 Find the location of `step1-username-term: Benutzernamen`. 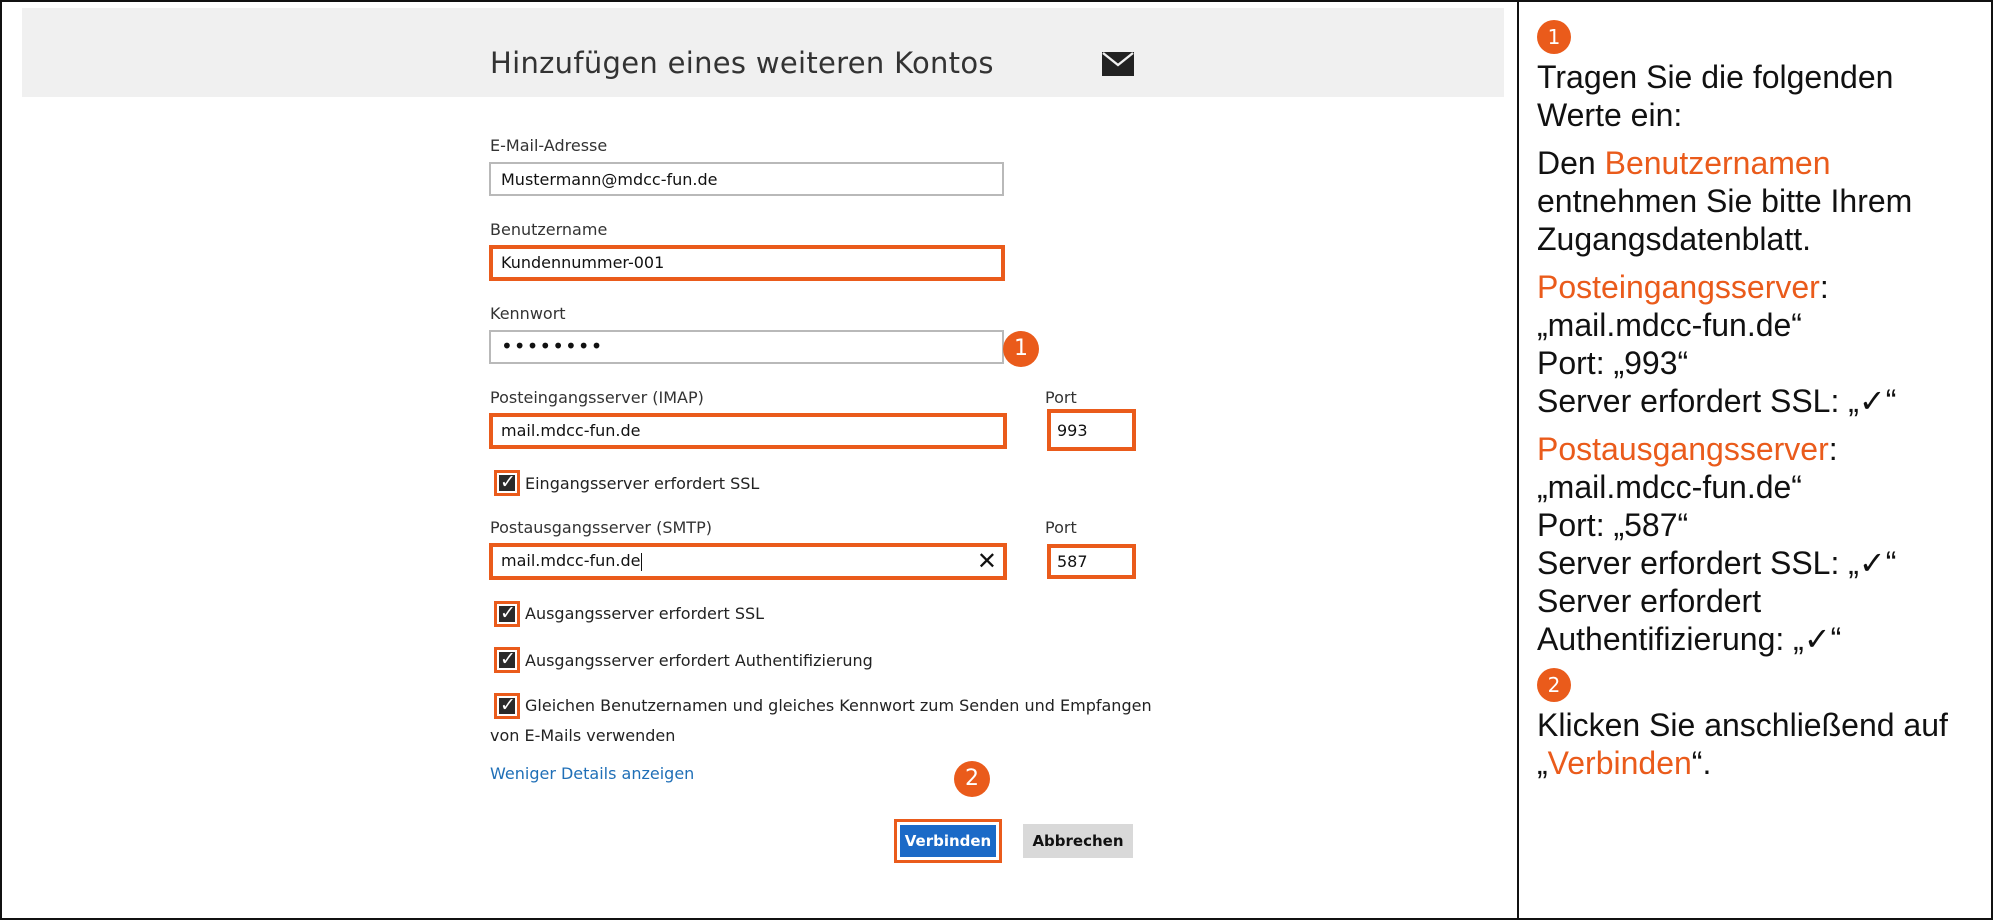

step1-username-term: Benutzernamen is located at coordinates (1717, 163).